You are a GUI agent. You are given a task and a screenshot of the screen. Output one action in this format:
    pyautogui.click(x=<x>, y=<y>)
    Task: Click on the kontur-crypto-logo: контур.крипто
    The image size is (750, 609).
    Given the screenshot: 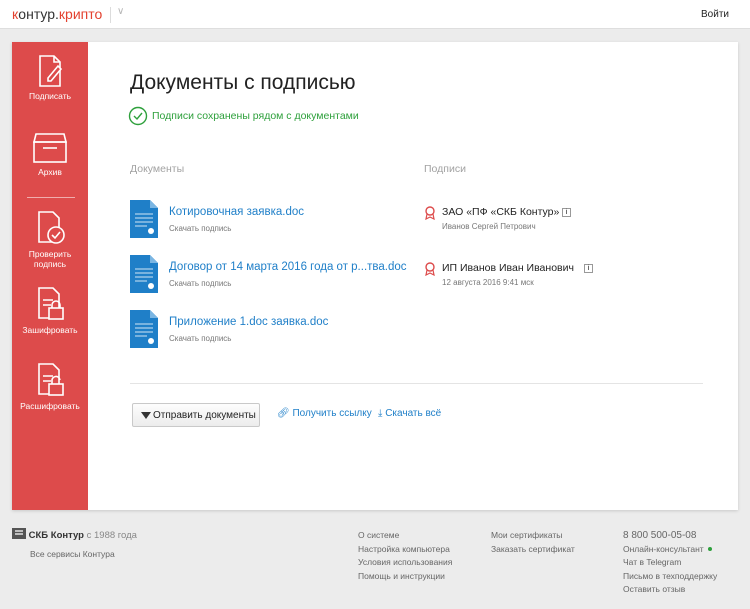 What is the action you would take?
    pyautogui.click(x=57, y=14)
    